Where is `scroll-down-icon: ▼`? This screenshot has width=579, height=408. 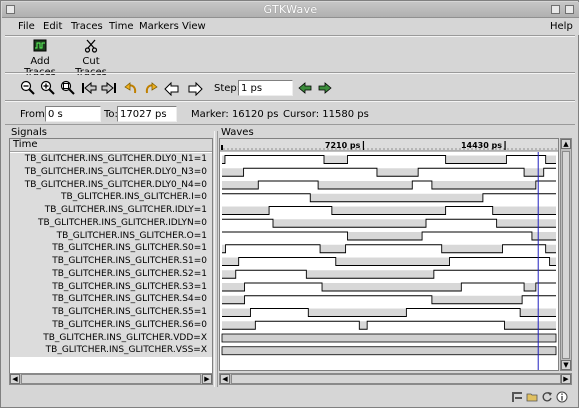
scroll-down-icon: ▼ is located at coordinates (566, 365).